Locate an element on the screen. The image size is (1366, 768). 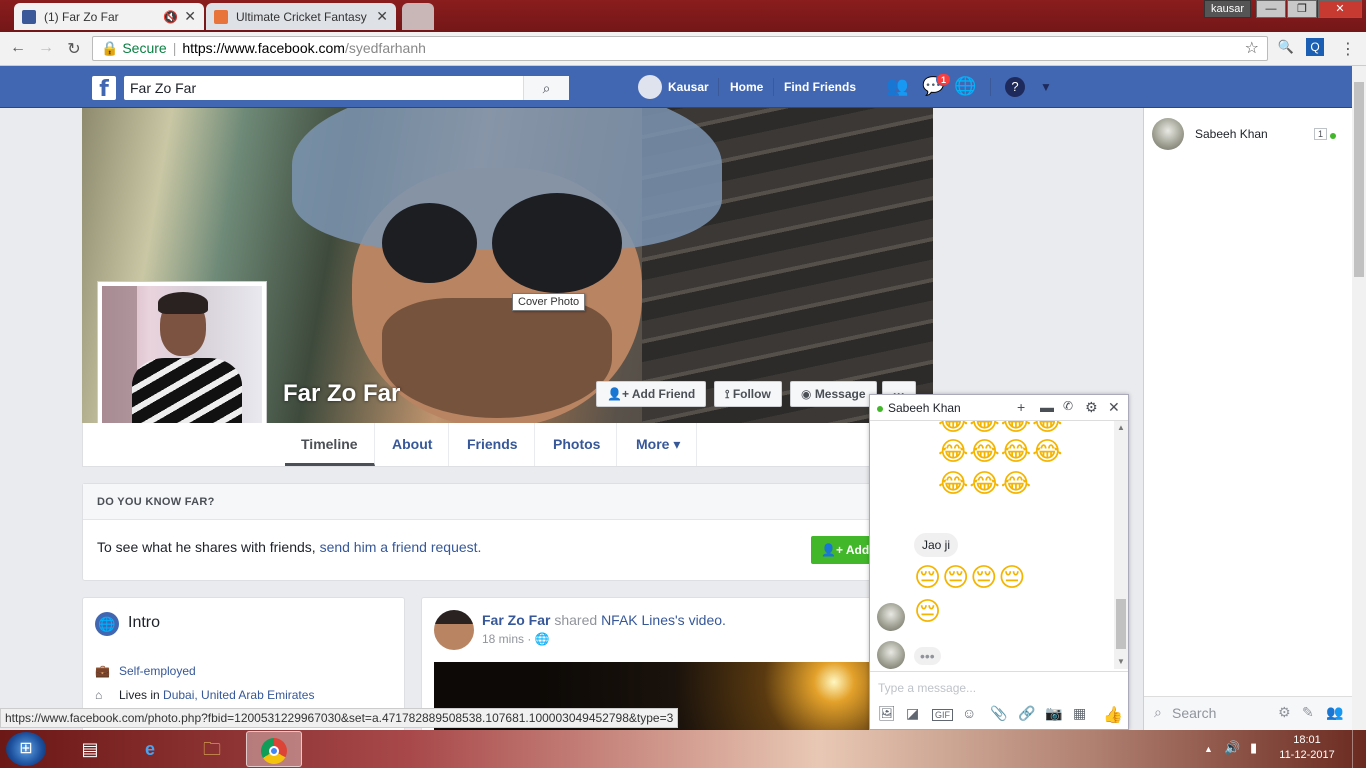
chevron-down-icon: ▼ is located at coordinates (1046, 87).